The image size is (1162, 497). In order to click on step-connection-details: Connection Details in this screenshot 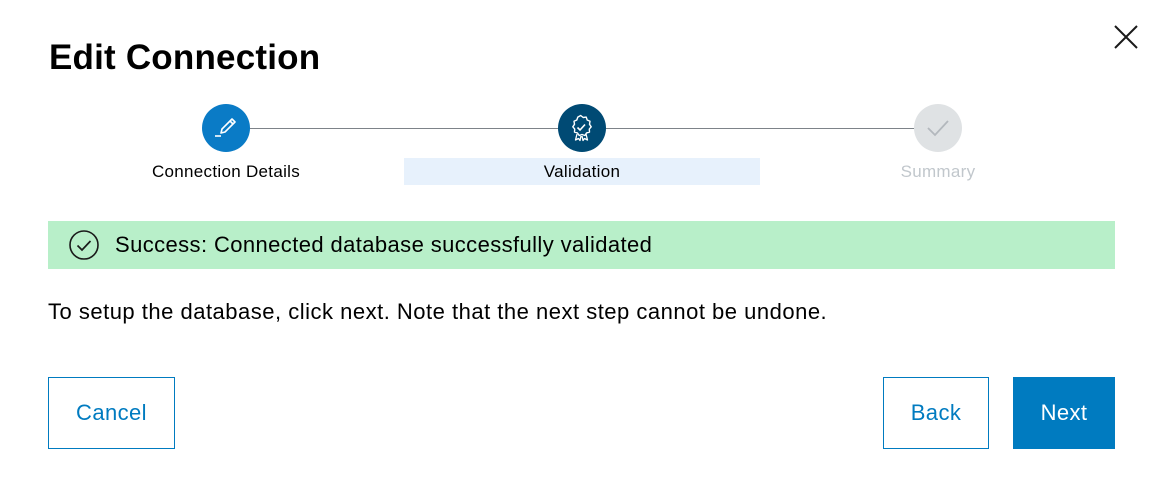, I will do `click(226, 146)`.